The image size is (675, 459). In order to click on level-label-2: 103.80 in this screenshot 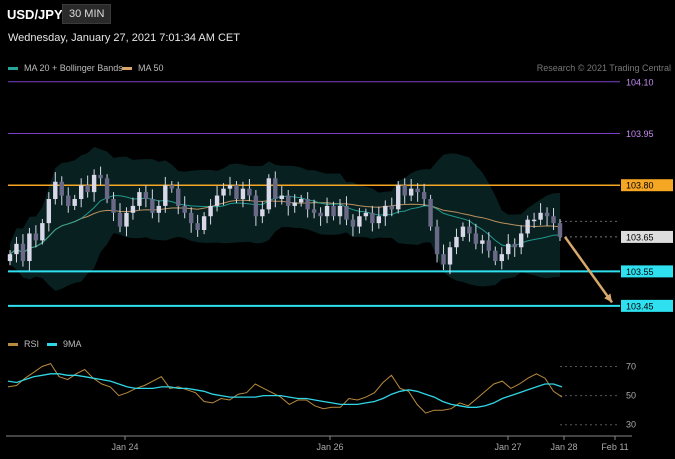, I will do `click(640, 186)`.